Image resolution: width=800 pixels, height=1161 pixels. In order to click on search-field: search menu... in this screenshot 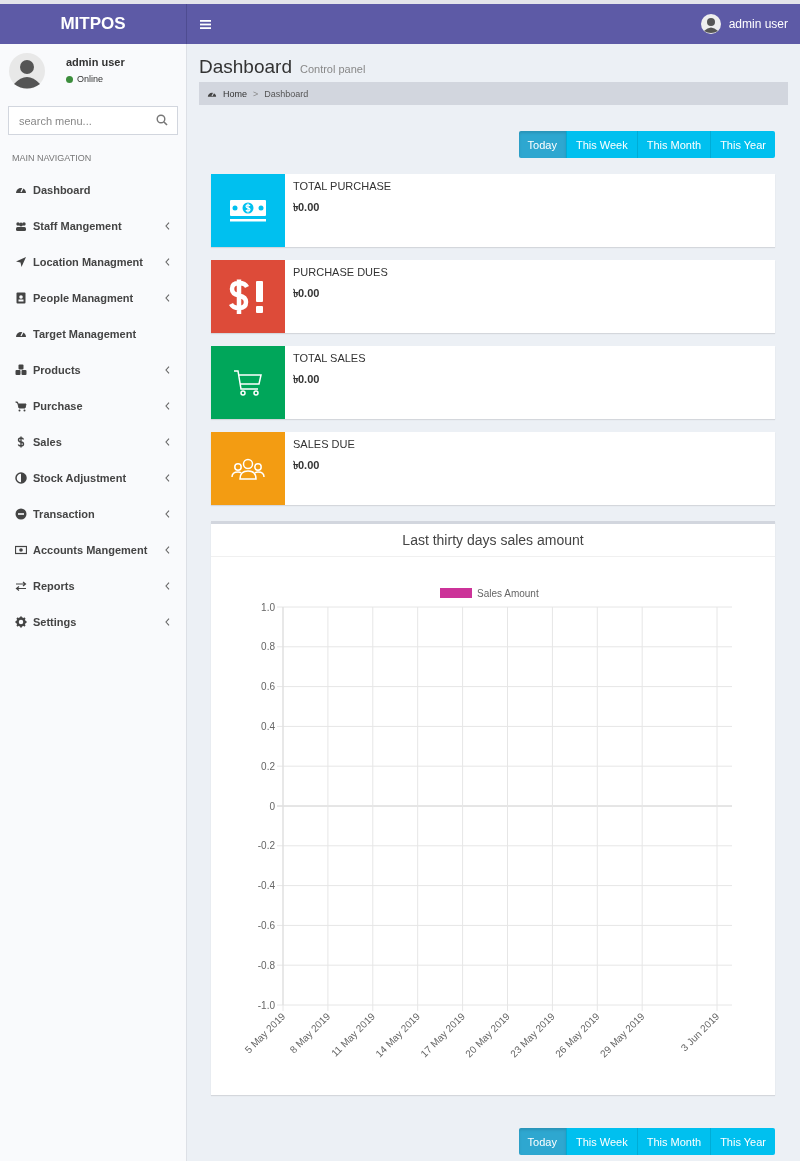, I will do `click(93, 120)`.